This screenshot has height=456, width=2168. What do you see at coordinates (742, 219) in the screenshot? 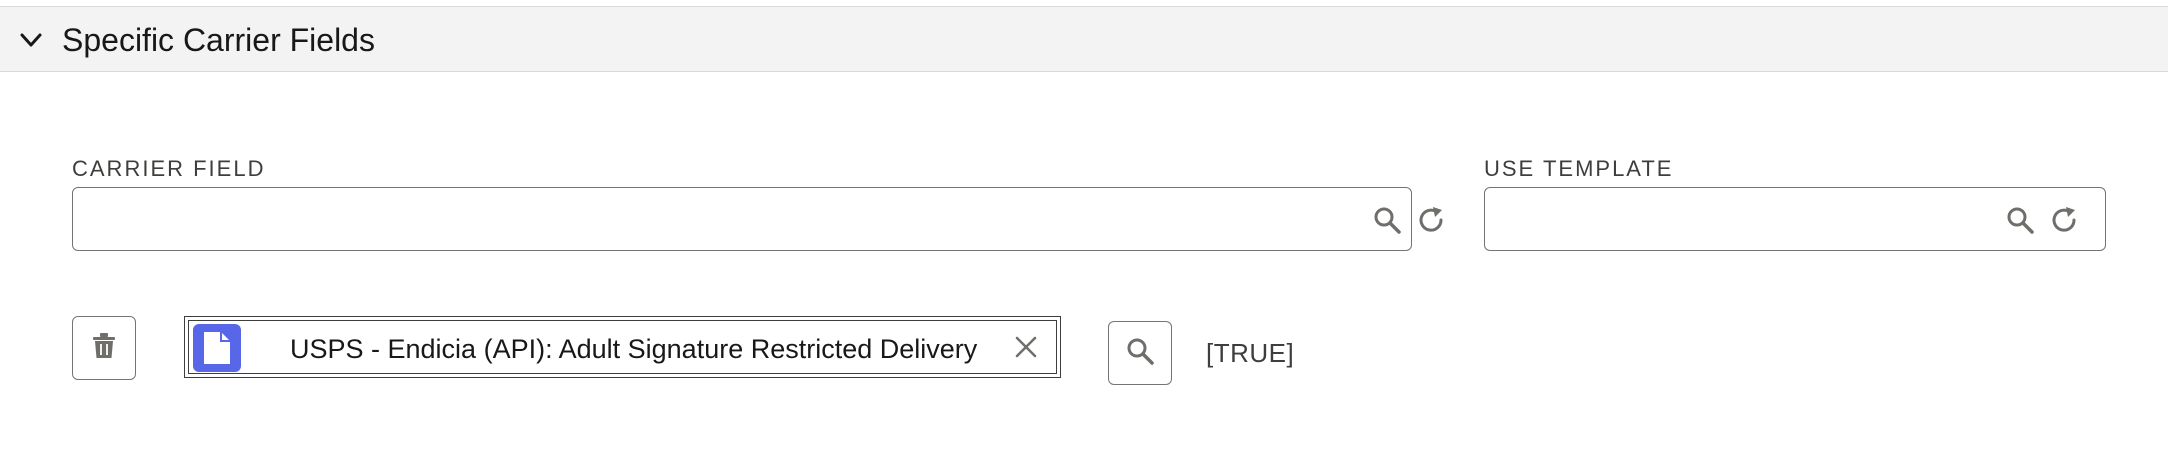
I see `carrier-field-input` at bounding box center [742, 219].